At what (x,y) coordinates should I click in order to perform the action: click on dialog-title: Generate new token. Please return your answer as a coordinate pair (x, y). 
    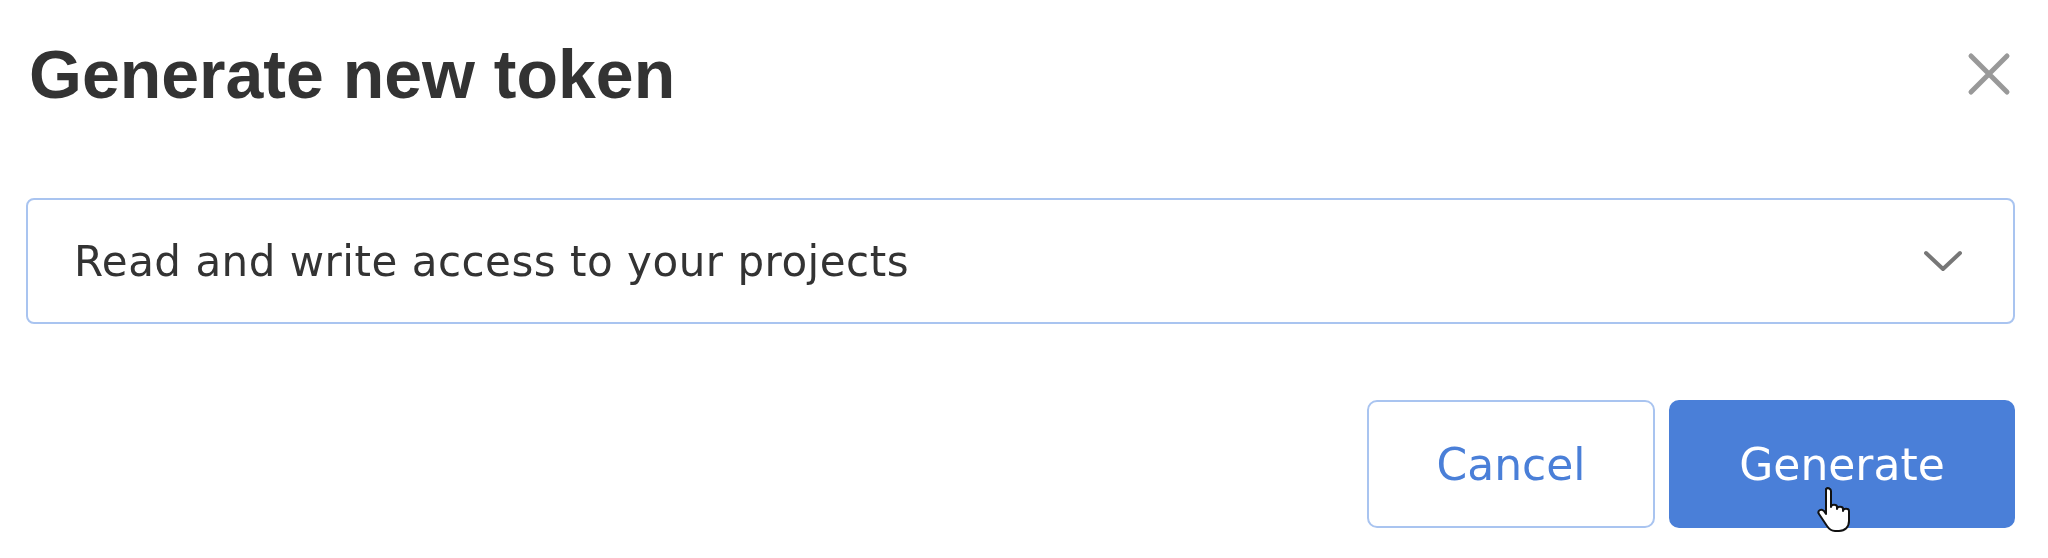
    Looking at the image, I should click on (352, 74).